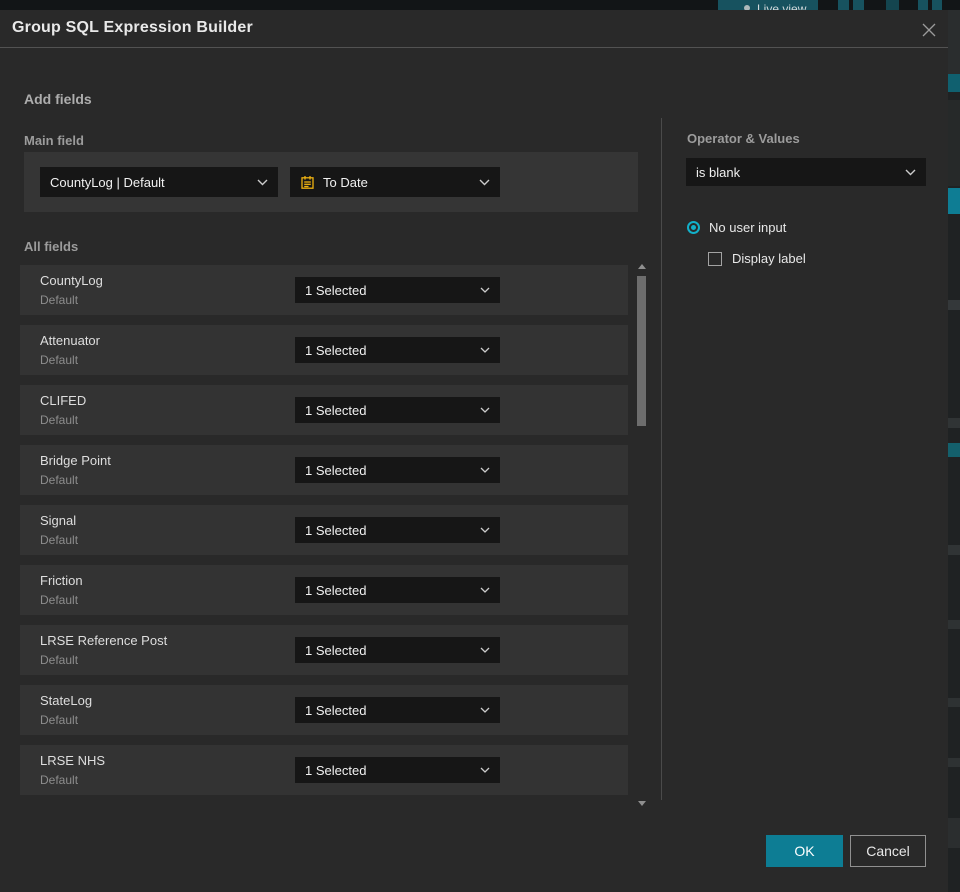 This screenshot has height=892, width=960. I want to click on checkbox-unchecked-icon, so click(715, 258).